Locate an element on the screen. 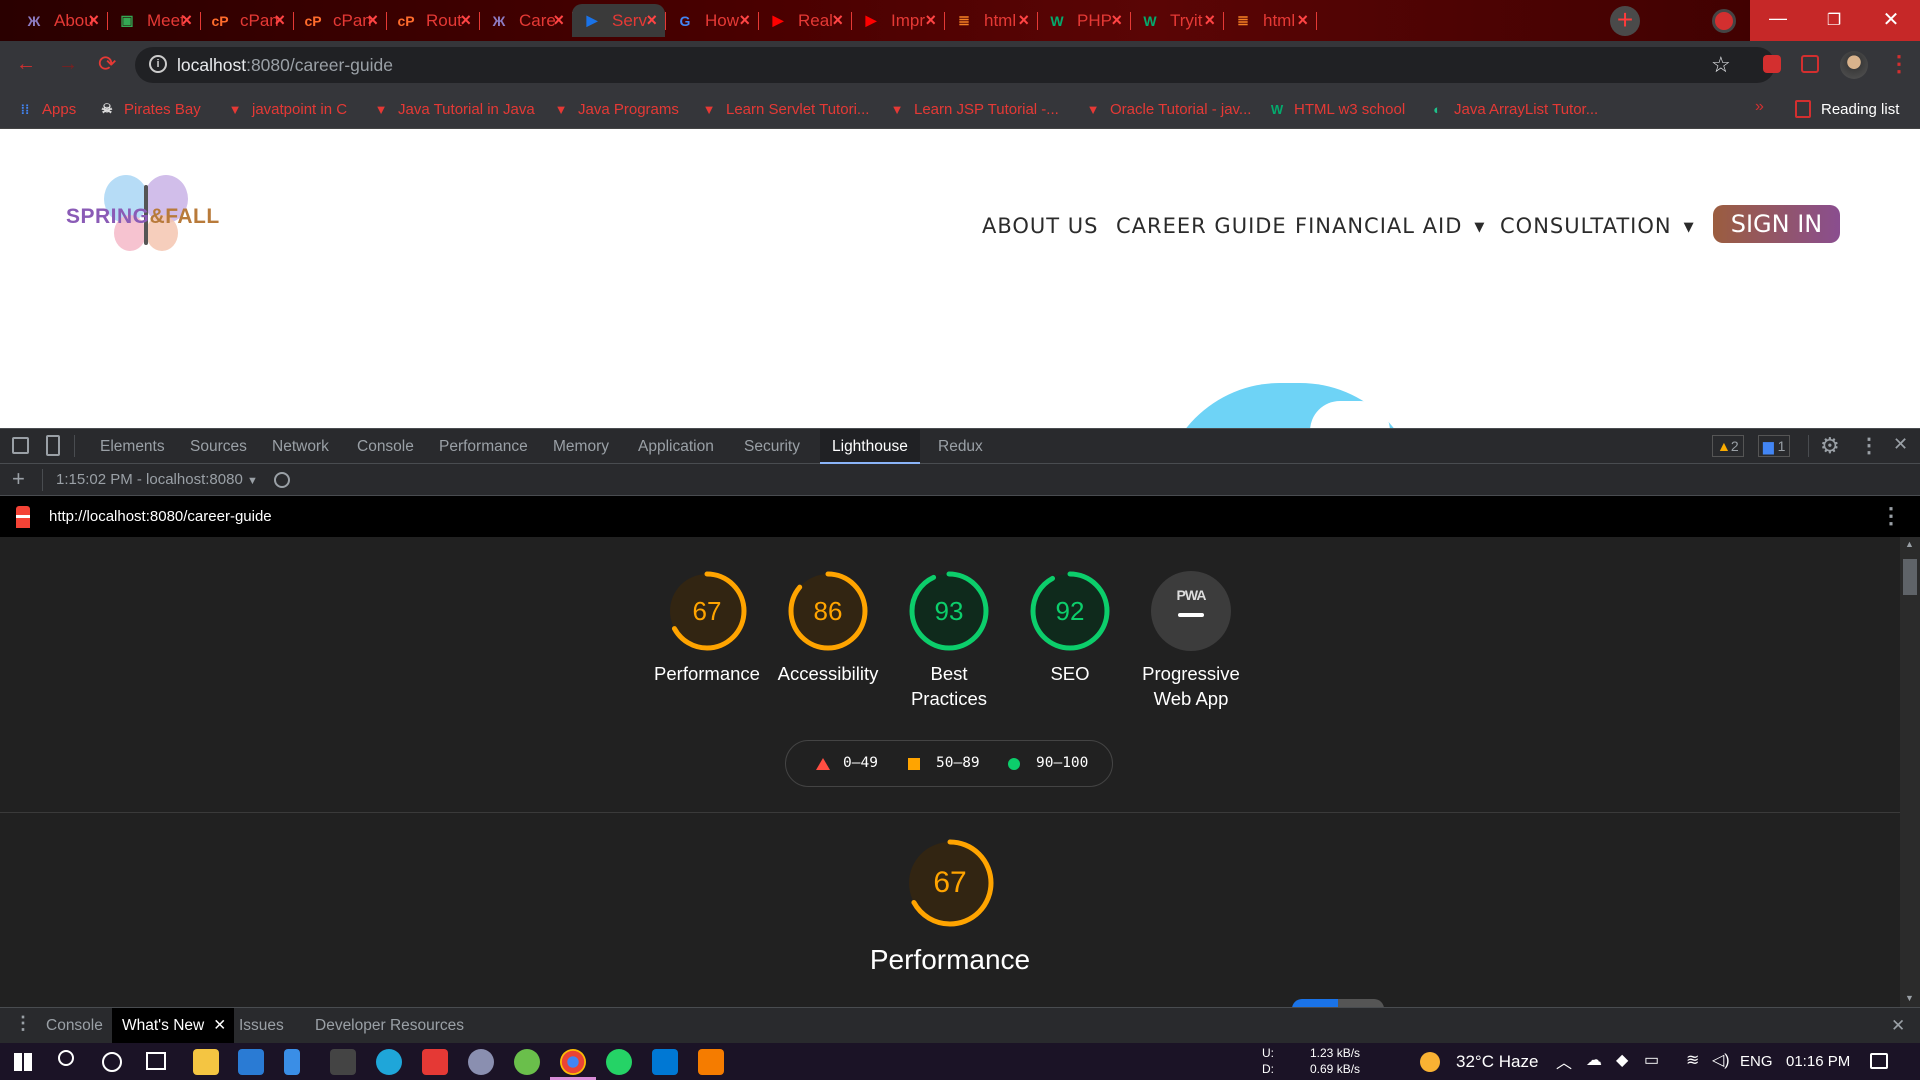 This screenshot has height=1080, width=1920. drawer-tab-issues: Issues is located at coordinates (261, 1025).